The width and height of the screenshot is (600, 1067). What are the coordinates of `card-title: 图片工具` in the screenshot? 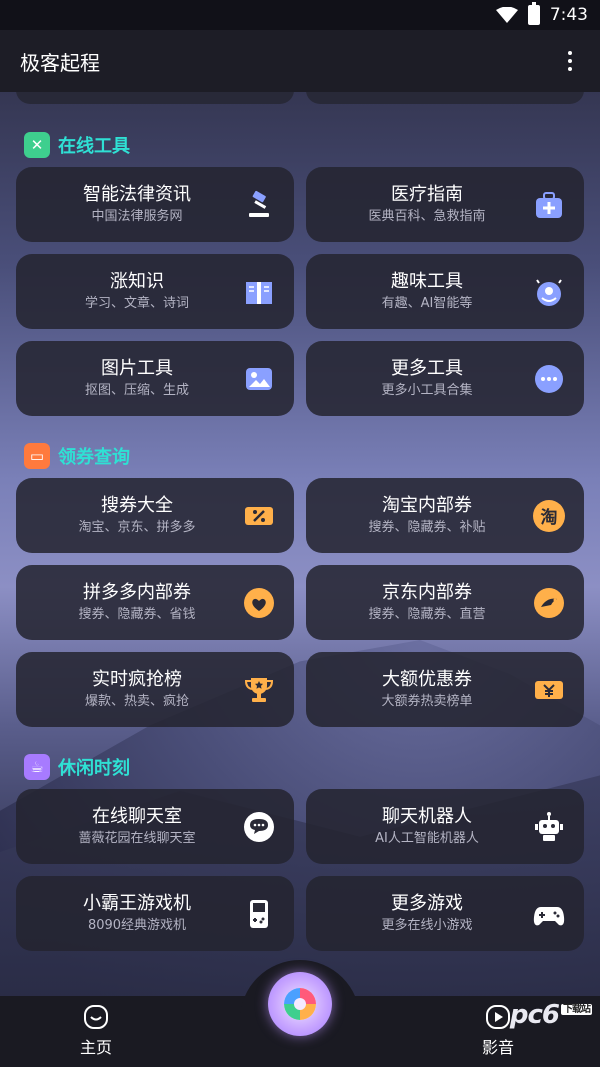 It's located at (137, 368).